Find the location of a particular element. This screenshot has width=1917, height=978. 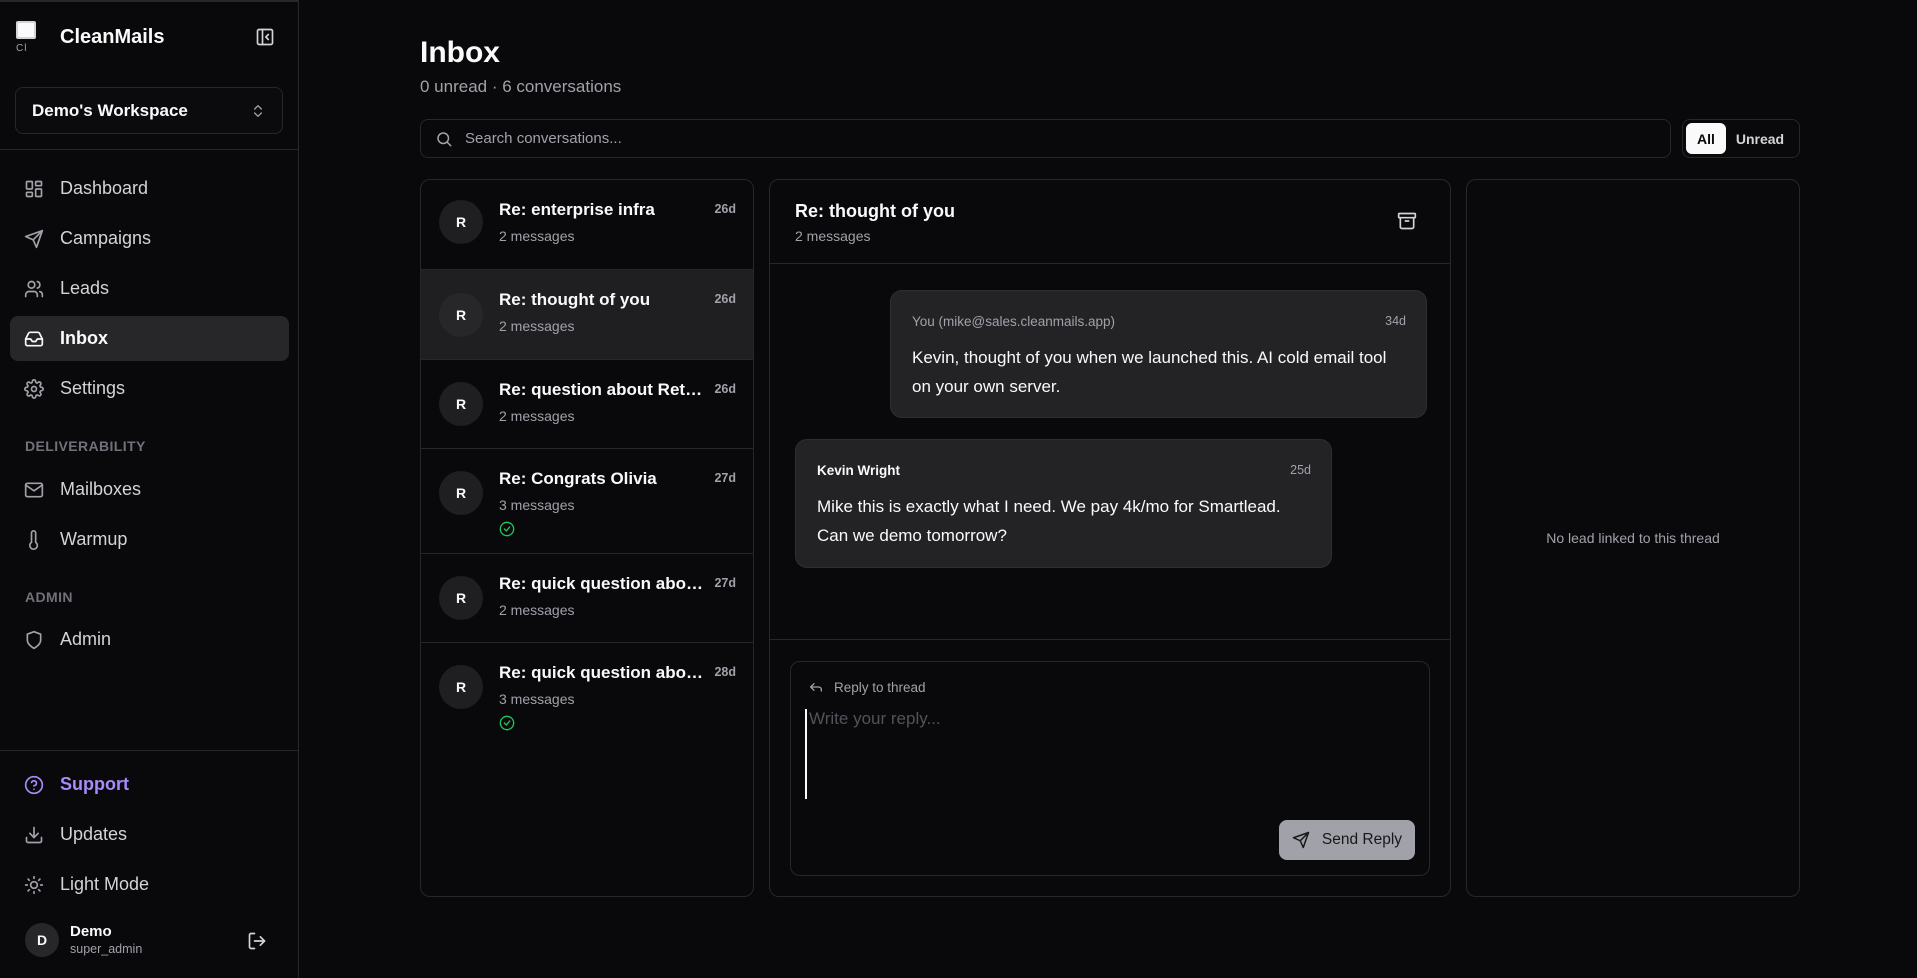

message-time: 25d is located at coordinates (1300, 470).